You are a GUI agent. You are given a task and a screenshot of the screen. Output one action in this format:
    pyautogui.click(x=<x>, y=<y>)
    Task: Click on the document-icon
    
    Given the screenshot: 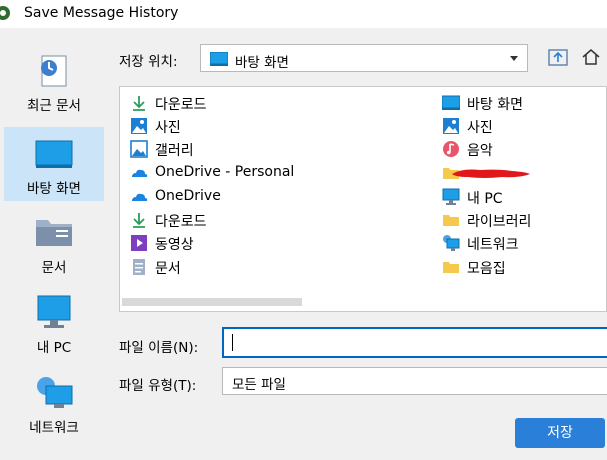 What is the action you would take?
    pyautogui.click(x=139, y=267)
    